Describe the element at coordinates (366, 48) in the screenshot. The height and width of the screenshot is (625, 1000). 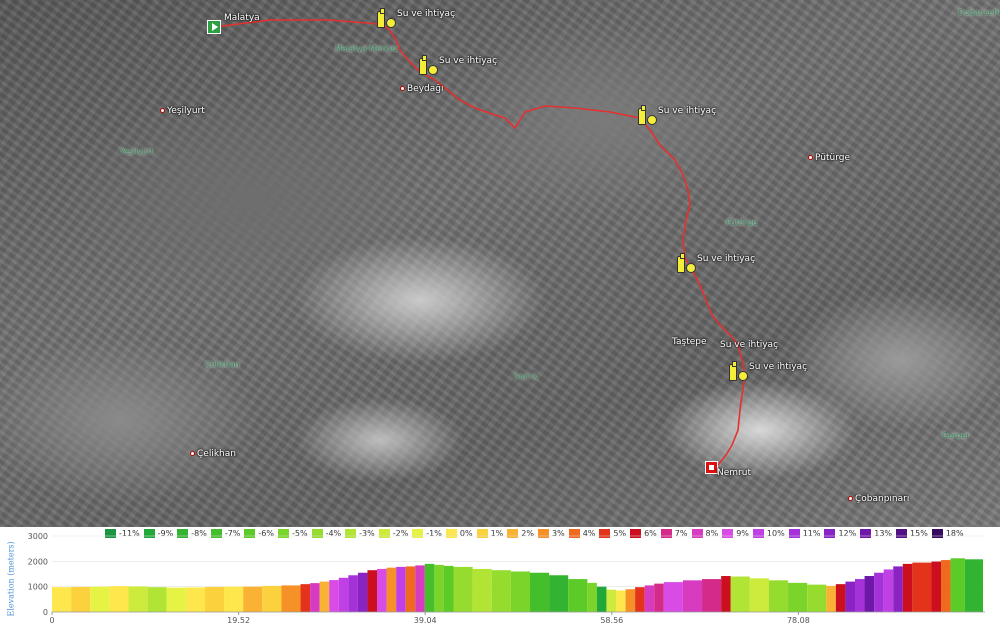
I see `area-malatya-merkez: Malatya Merkez` at that location.